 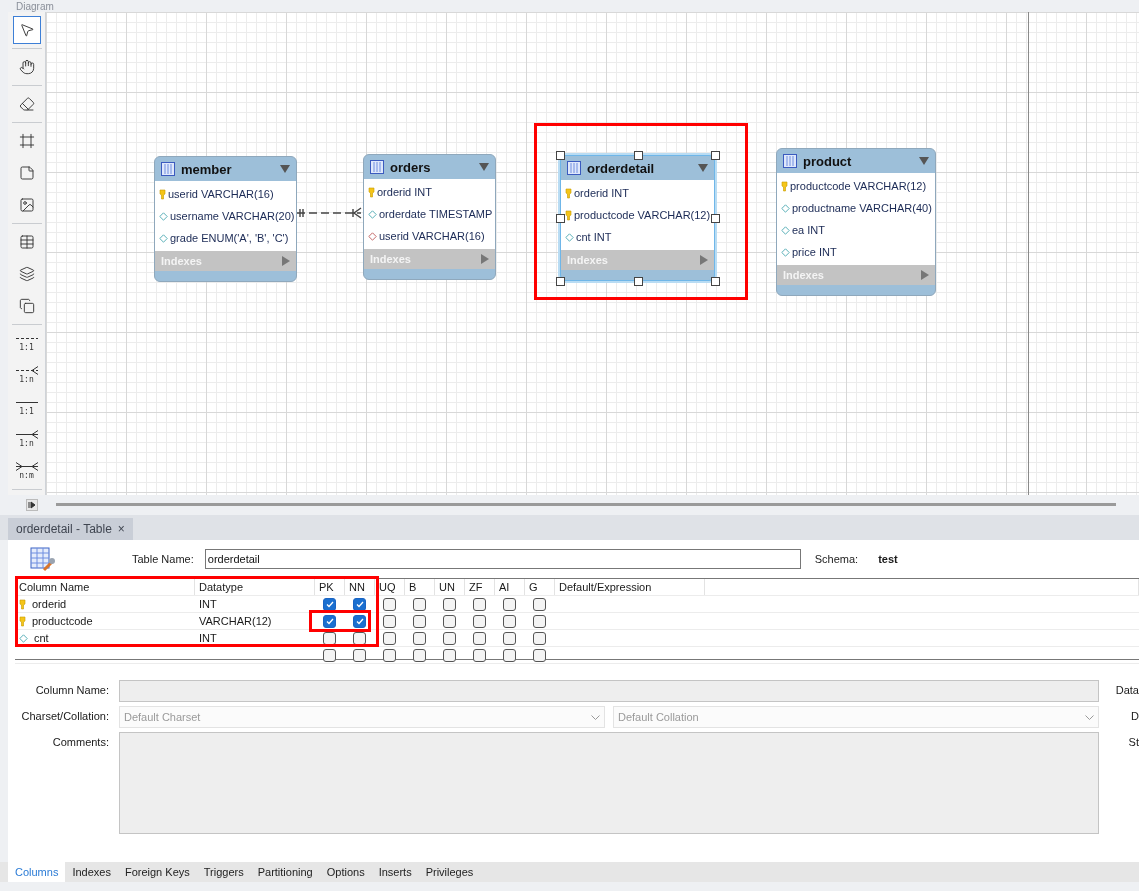 What do you see at coordinates (26, 30) in the screenshot?
I see `pointer-tool-button` at bounding box center [26, 30].